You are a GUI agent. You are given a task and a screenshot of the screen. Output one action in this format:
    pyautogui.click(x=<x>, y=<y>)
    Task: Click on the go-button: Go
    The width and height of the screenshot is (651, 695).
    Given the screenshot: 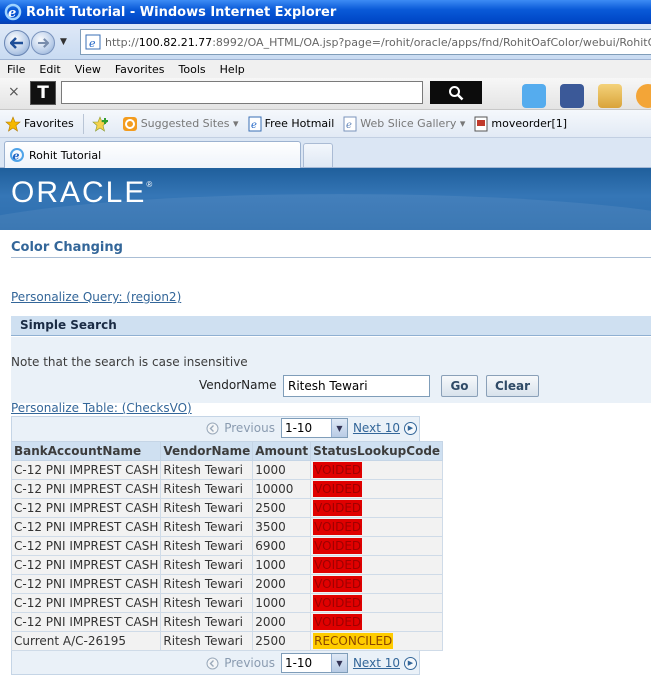 What is the action you would take?
    pyautogui.click(x=459, y=386)
    